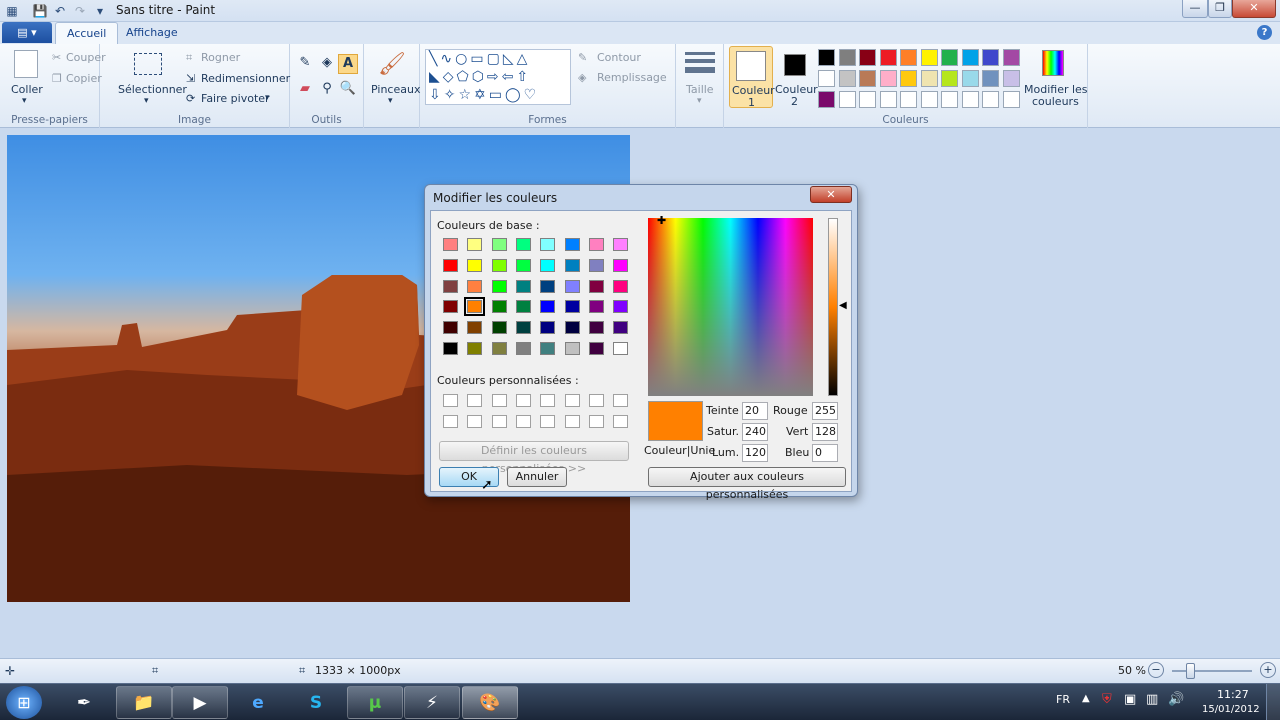  Describe the element at coordinates (40, 11) in the screenshot. I see `save-icon: 💾` at that location.